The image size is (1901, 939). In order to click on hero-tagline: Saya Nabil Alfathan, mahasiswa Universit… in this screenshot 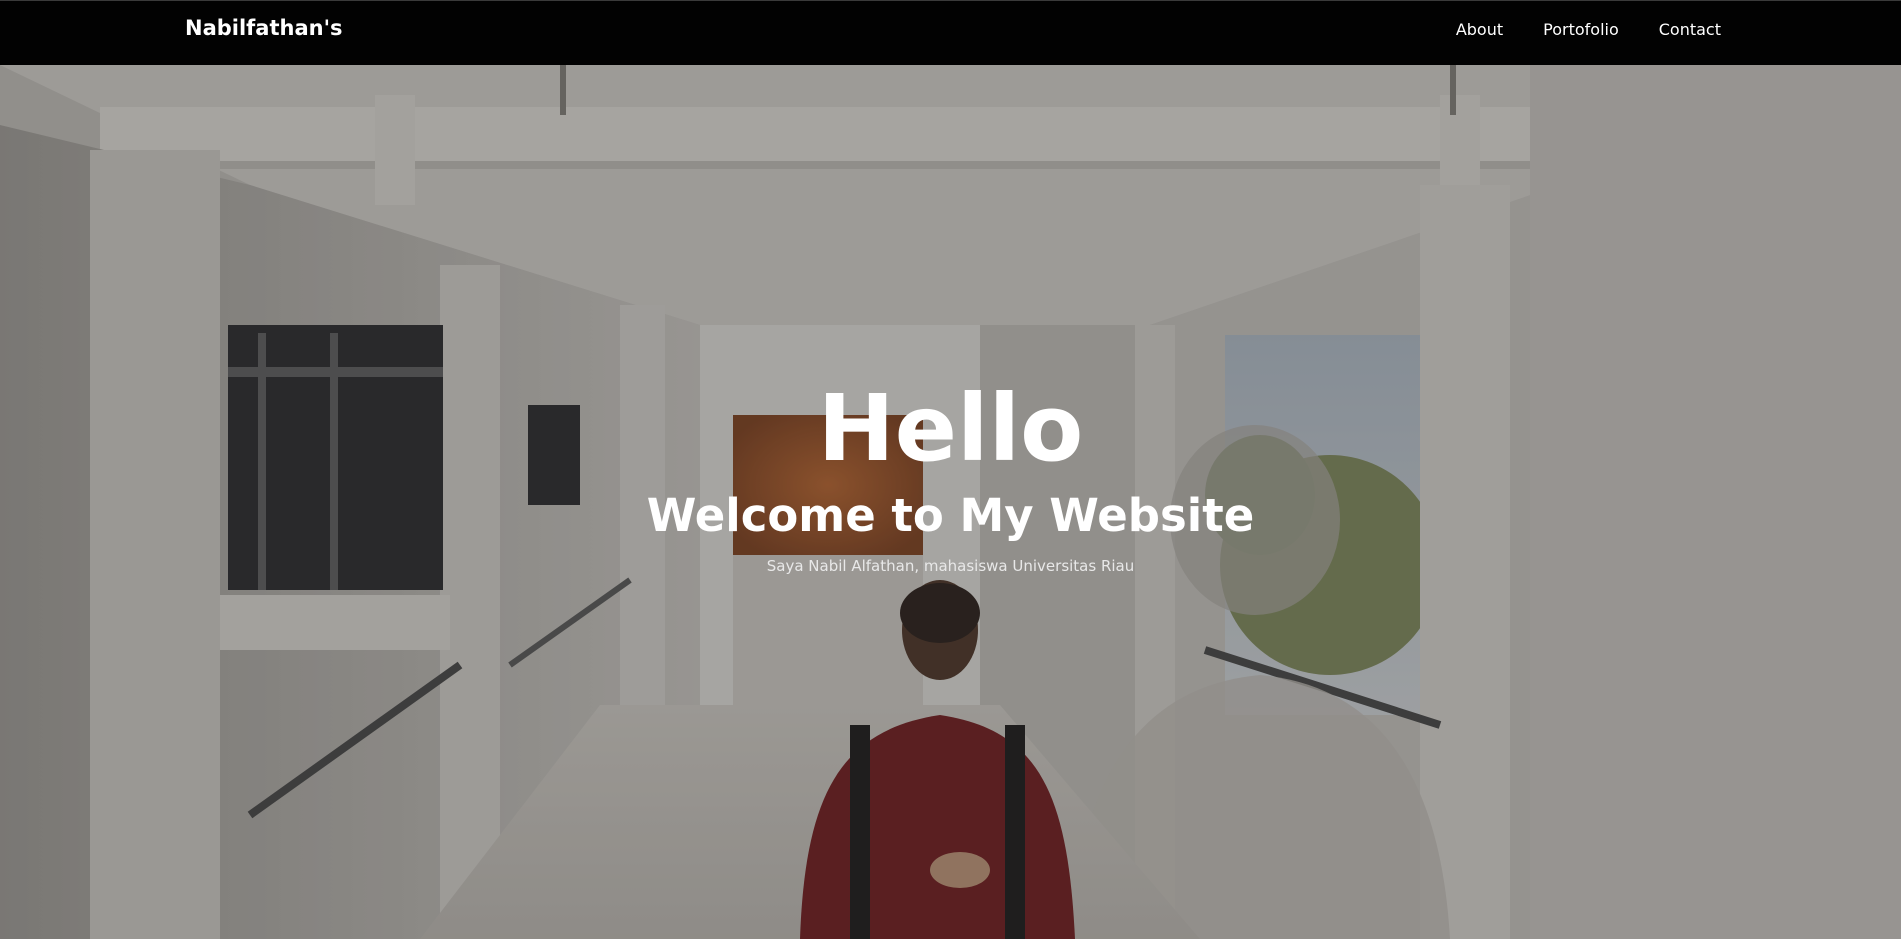, I will do `click(950, 566)`.